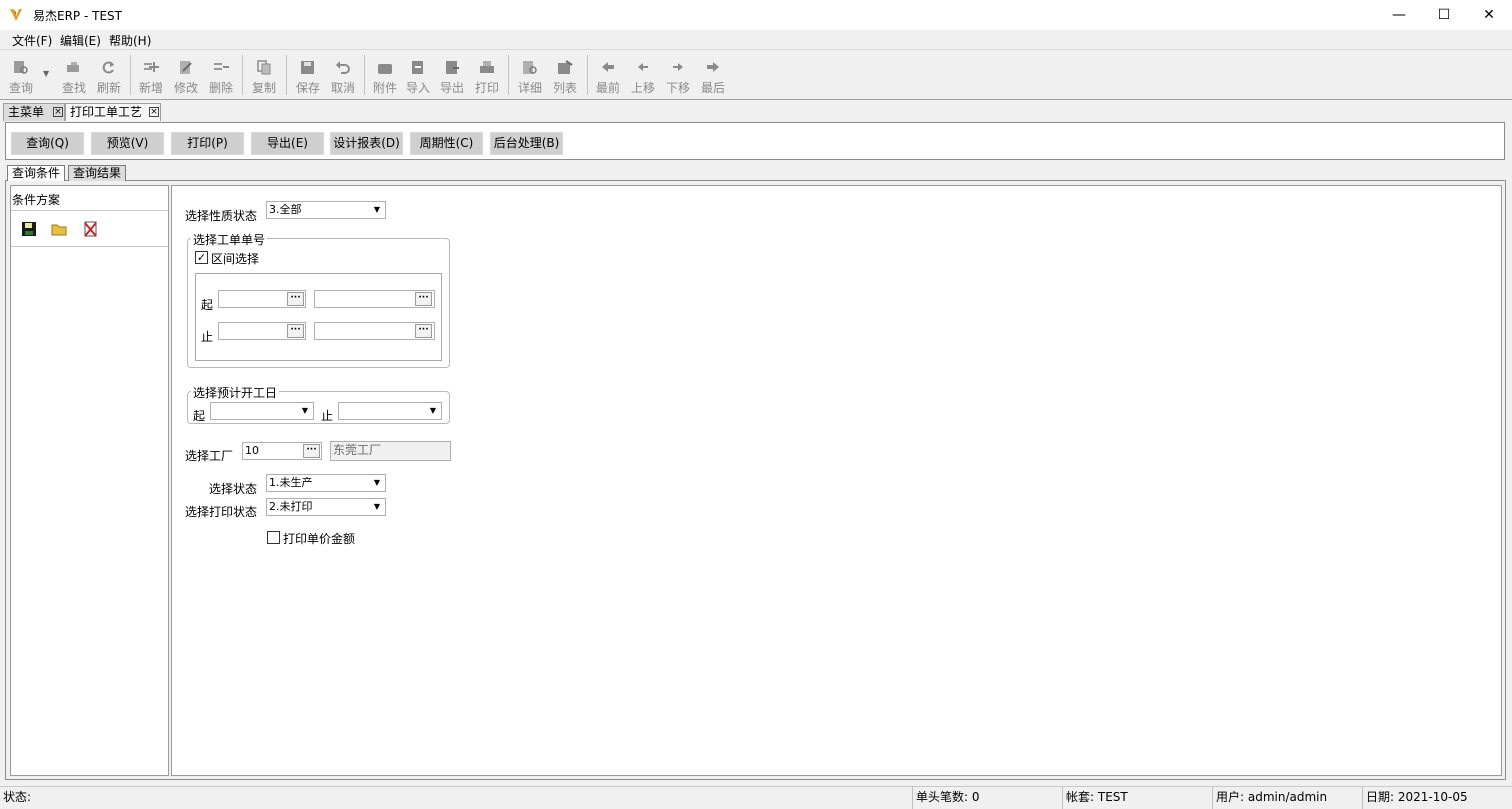 The width and height of the screenshot is (1512, 809). I want to click on wo-to-lookup-2-button: ···, so click(423, 331).